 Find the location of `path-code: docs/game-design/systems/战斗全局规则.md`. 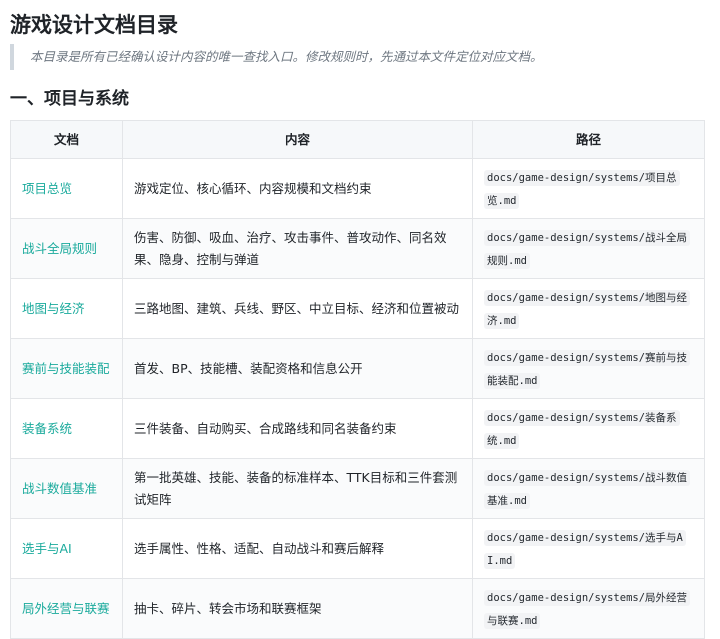

path-code: docs/game-design/systems/战斗全局规则.md is located at coordinates (587, 249).